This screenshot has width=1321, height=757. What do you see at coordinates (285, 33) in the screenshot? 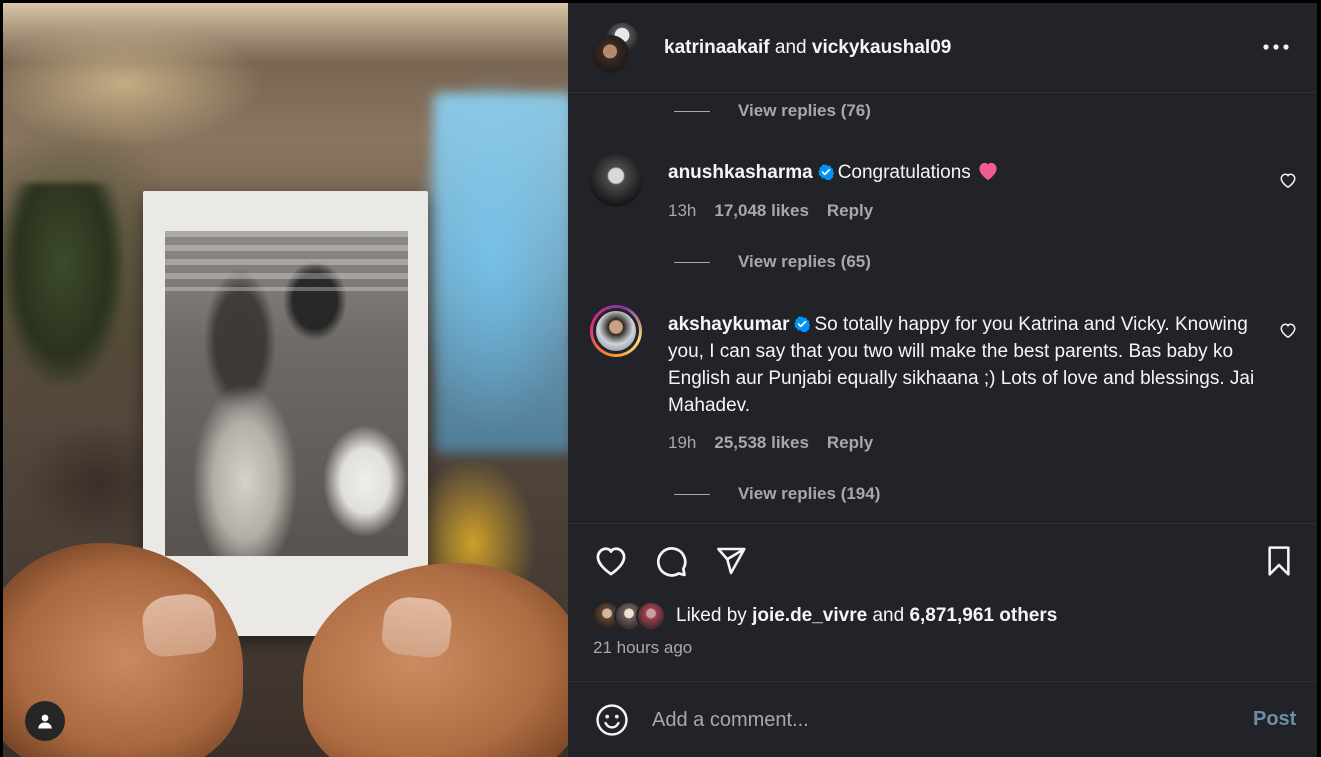
I see `photo-ceiling` at bounding box center [285, 33].